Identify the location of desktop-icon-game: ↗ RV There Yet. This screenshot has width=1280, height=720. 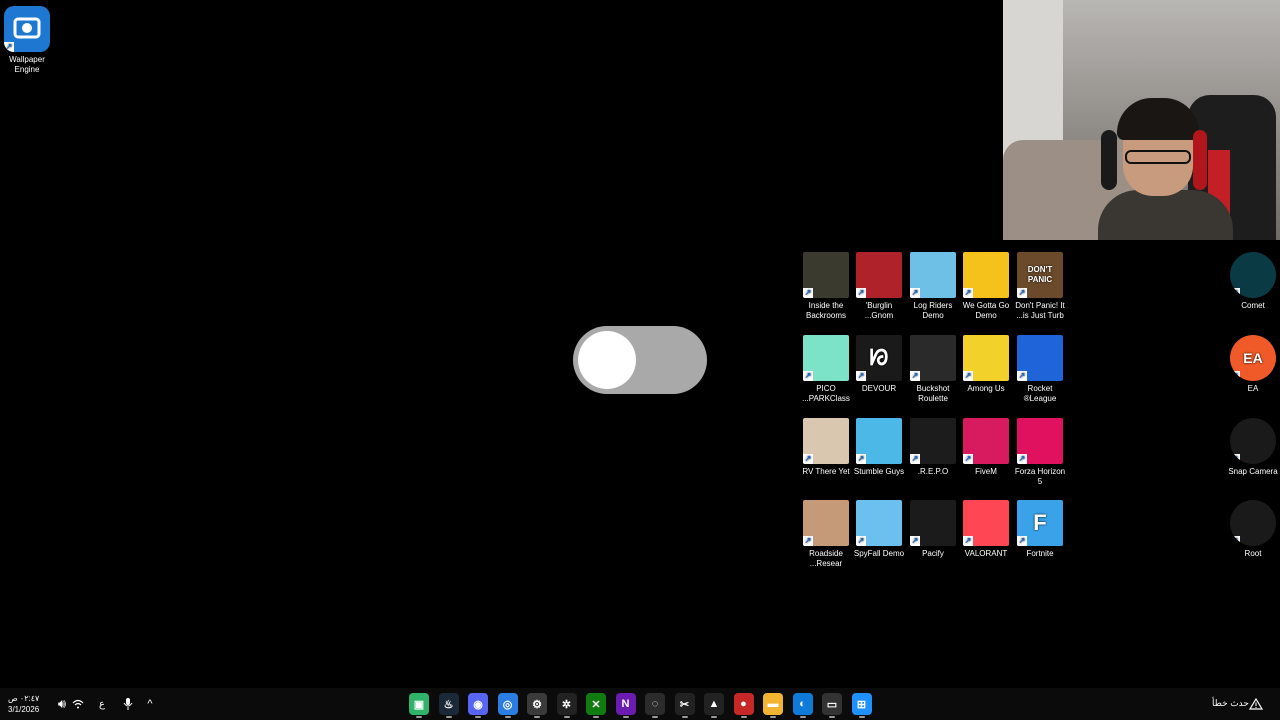
(826, 447).